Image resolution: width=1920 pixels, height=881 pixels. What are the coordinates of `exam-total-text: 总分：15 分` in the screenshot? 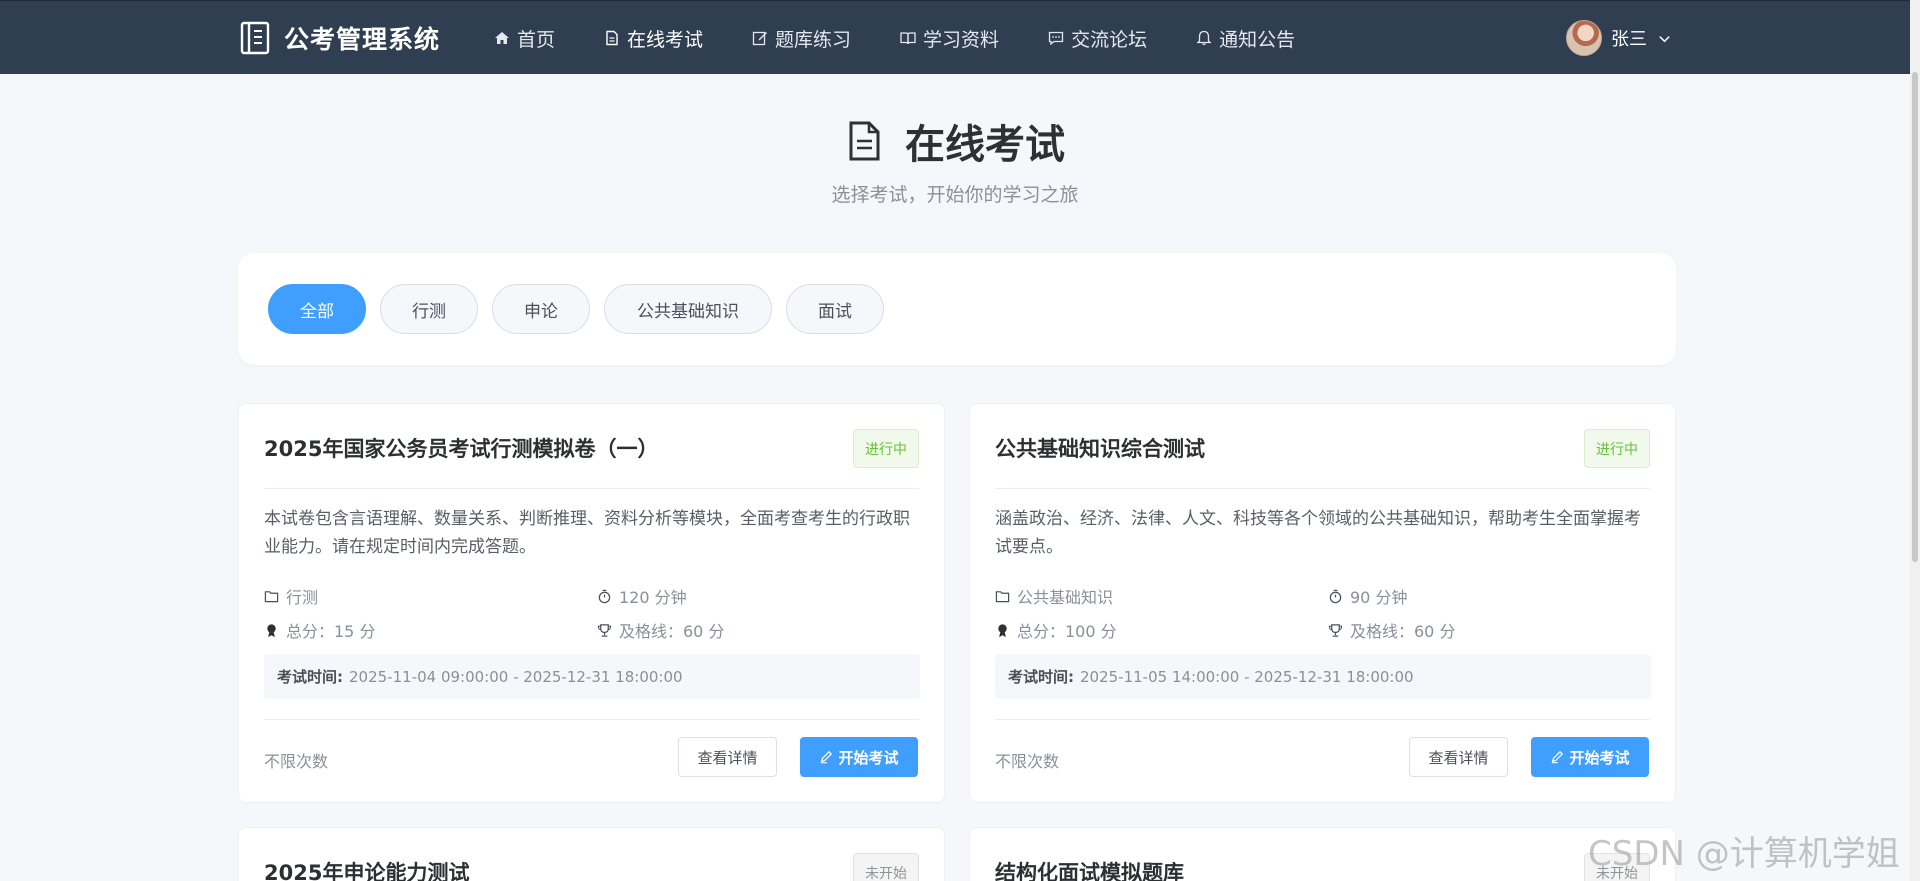 It's located at (331, 631).